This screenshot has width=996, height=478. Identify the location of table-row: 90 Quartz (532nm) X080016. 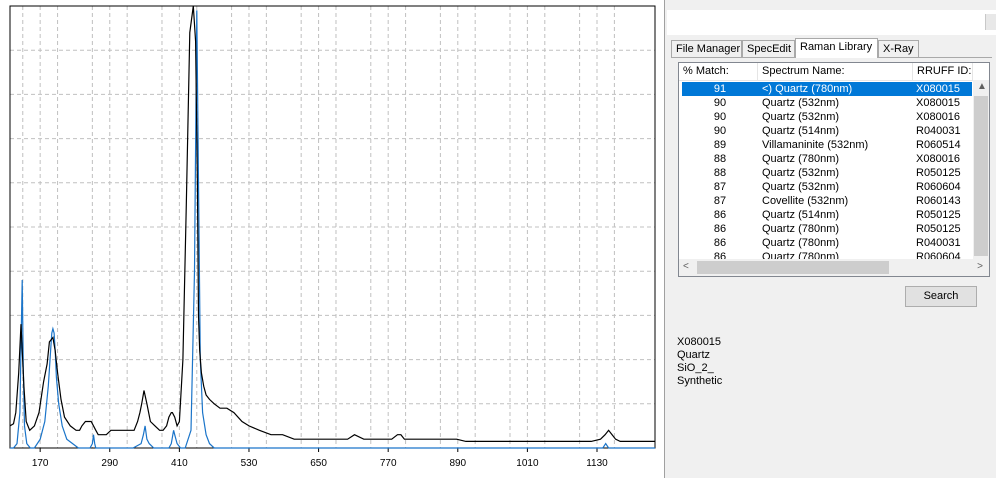
(827, 117).